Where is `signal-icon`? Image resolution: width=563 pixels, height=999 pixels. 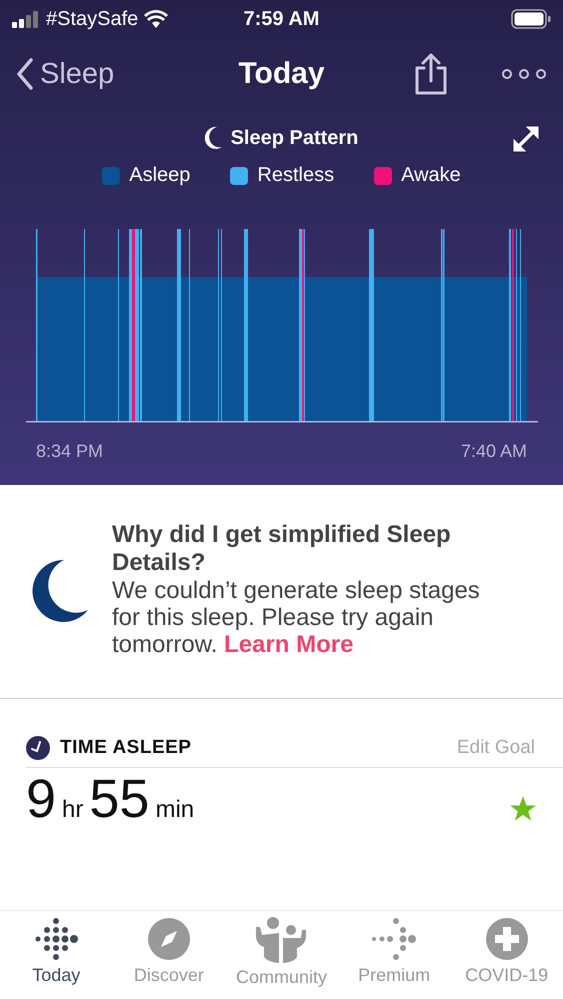
signal-icon is located at coordinates (26, 19).